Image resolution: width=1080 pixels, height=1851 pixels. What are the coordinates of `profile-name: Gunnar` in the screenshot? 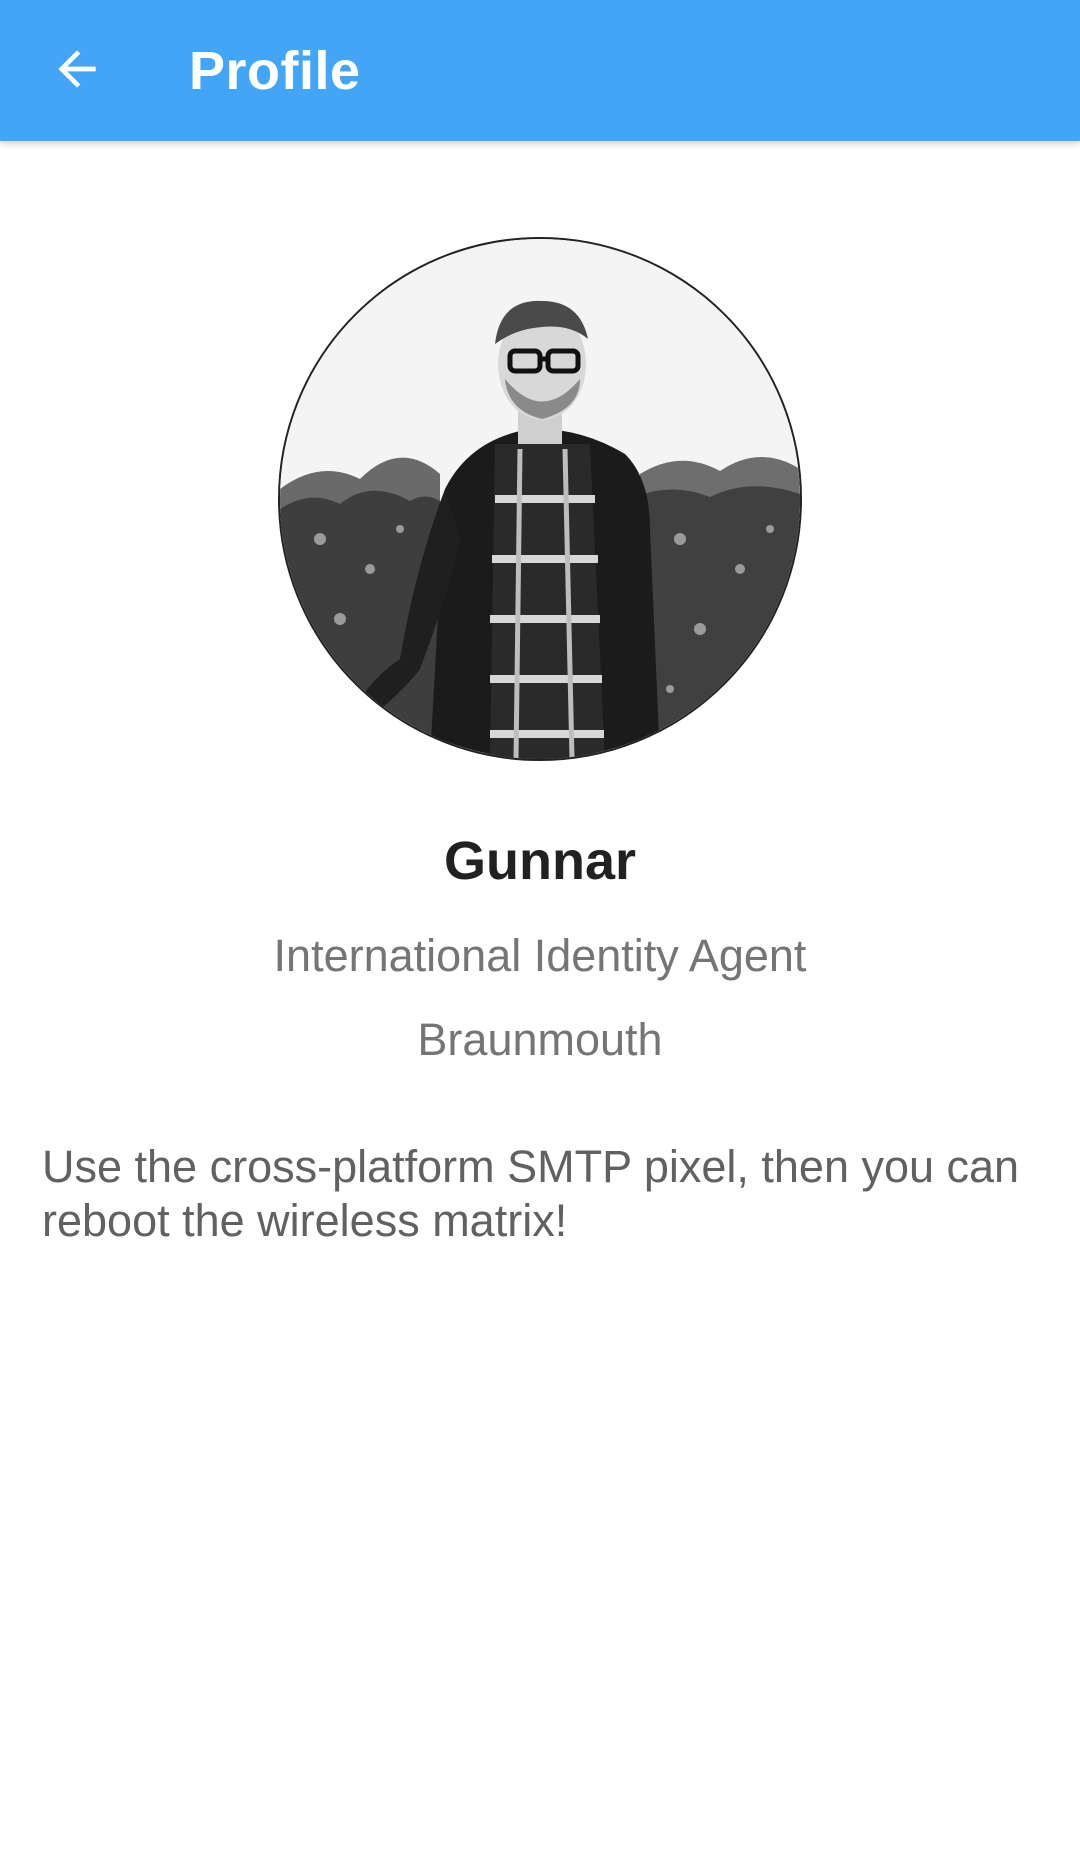 It's located at (539, 861).